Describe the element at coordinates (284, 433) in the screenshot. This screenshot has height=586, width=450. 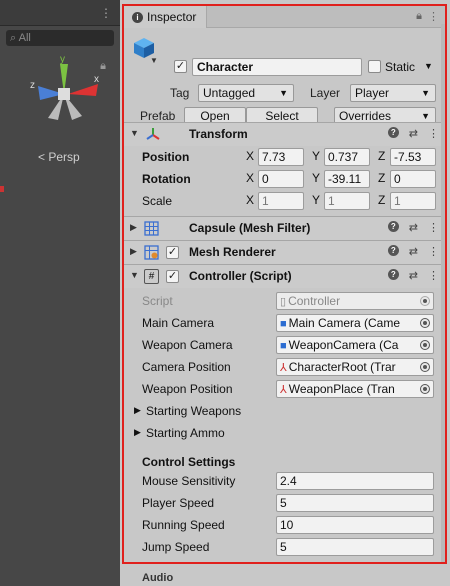
I see `starting-ammo-foldout: ▶ Starting Ammo` at that location.